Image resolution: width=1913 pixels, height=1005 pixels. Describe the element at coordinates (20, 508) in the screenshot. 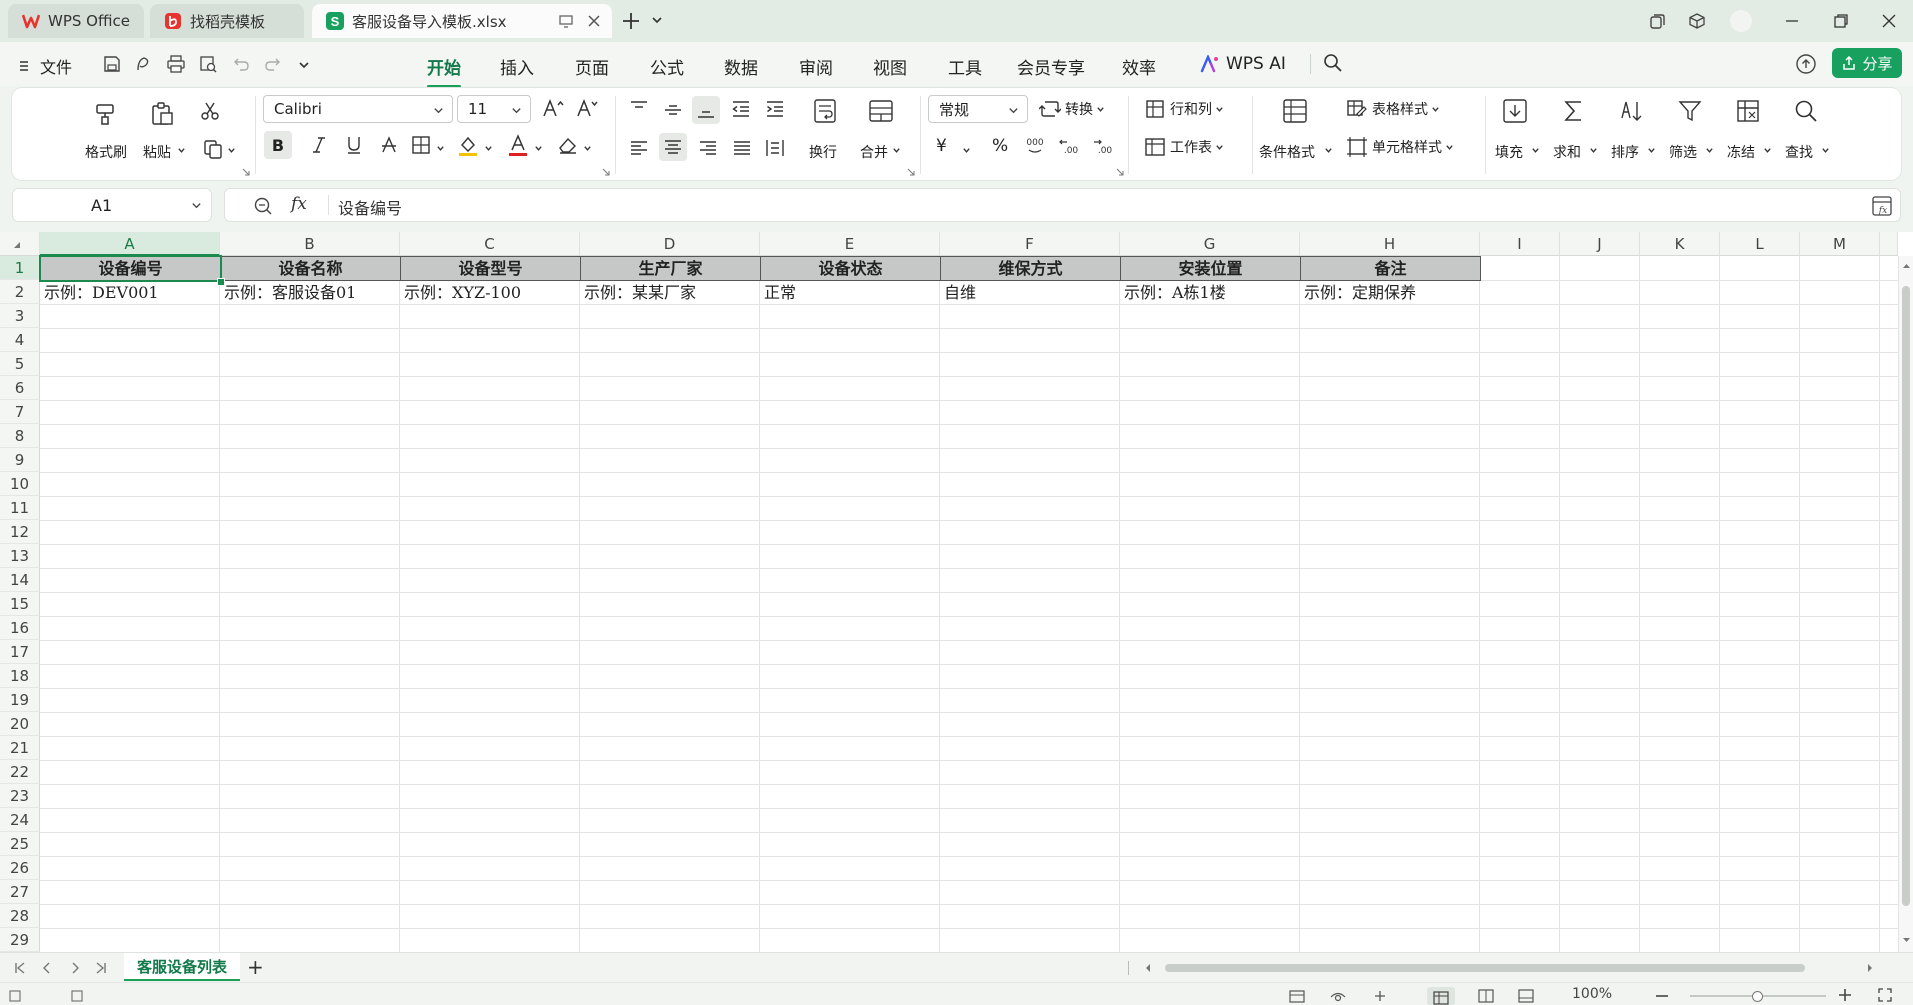

I see `row-header-11: 11` at that location.